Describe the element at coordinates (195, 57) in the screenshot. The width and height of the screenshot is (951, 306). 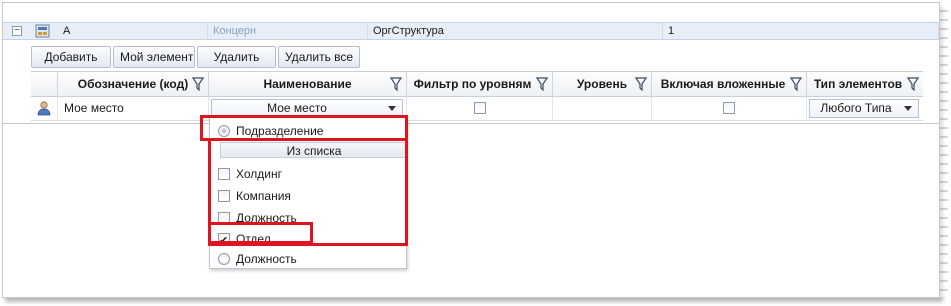
I see `toolbar: Добавить Мой элемент Удалить Удалить все` at that location.